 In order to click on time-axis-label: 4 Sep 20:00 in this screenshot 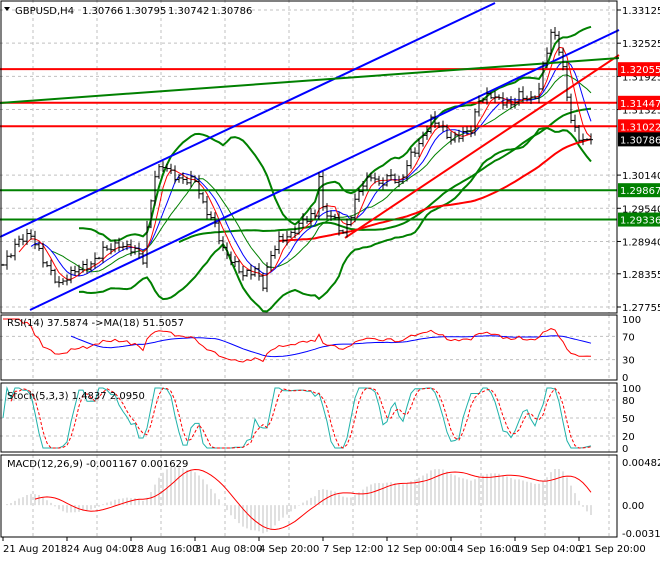, I will do `click(289, 549)`.